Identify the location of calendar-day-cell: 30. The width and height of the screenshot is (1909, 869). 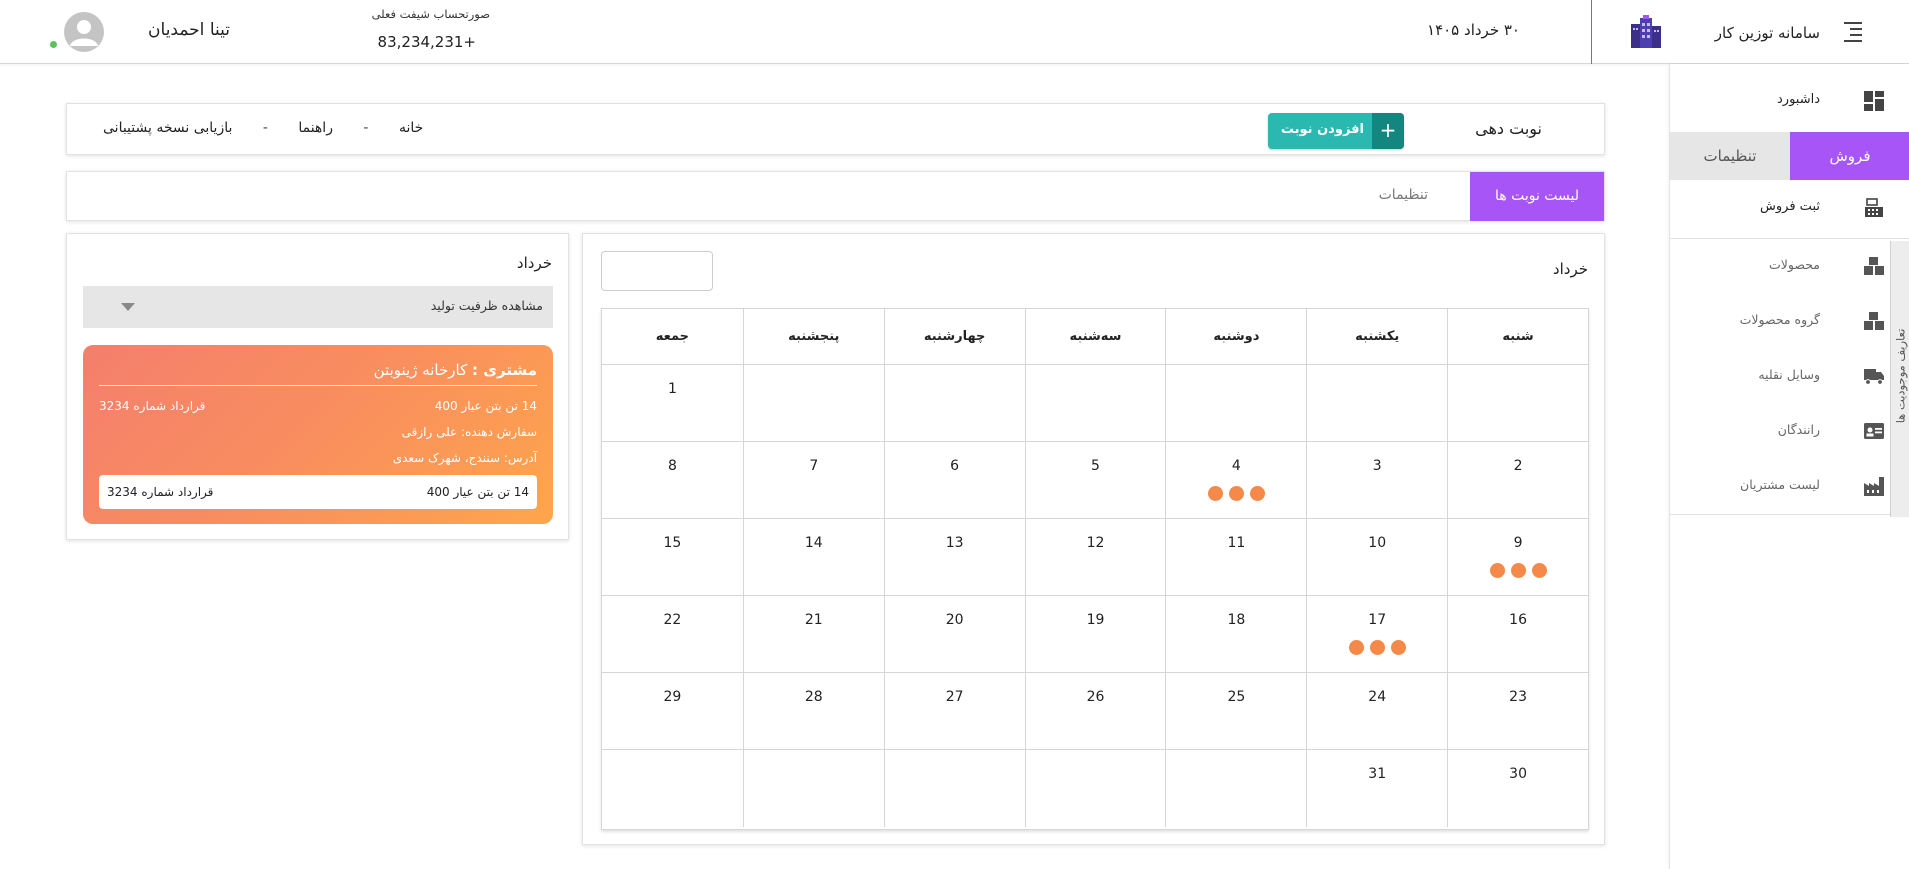
(1517, 788).